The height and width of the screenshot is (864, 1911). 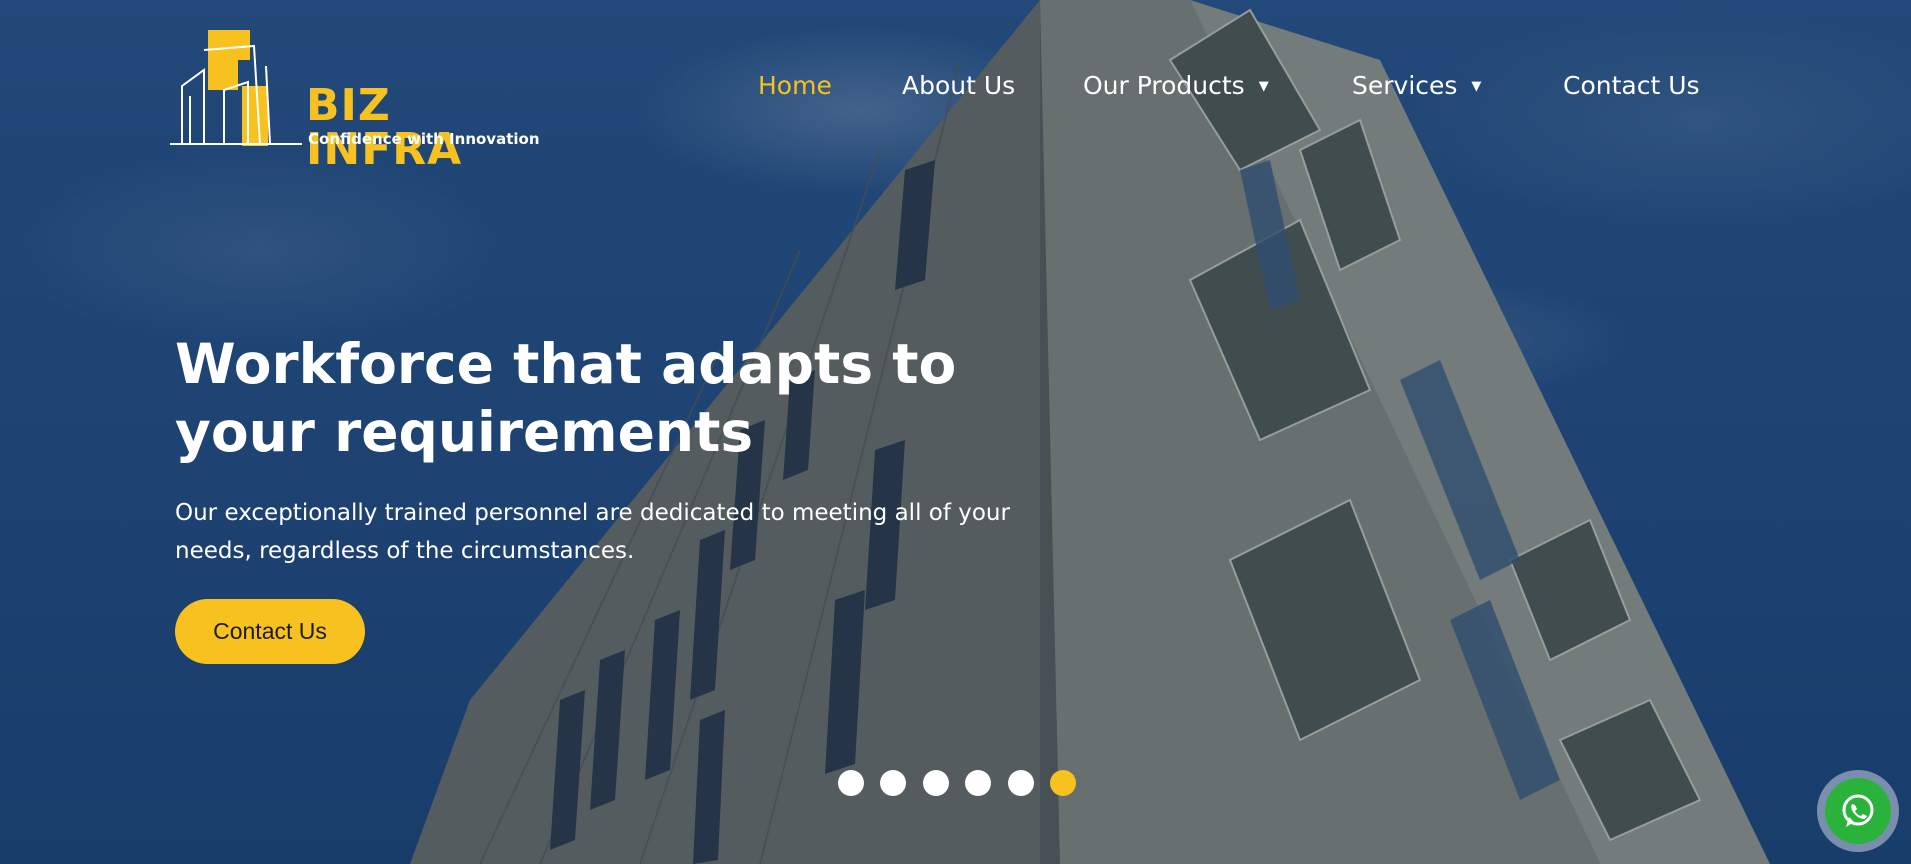 I want to click on hero-headline-line-2: your requirements, so click(x=464, y=432).